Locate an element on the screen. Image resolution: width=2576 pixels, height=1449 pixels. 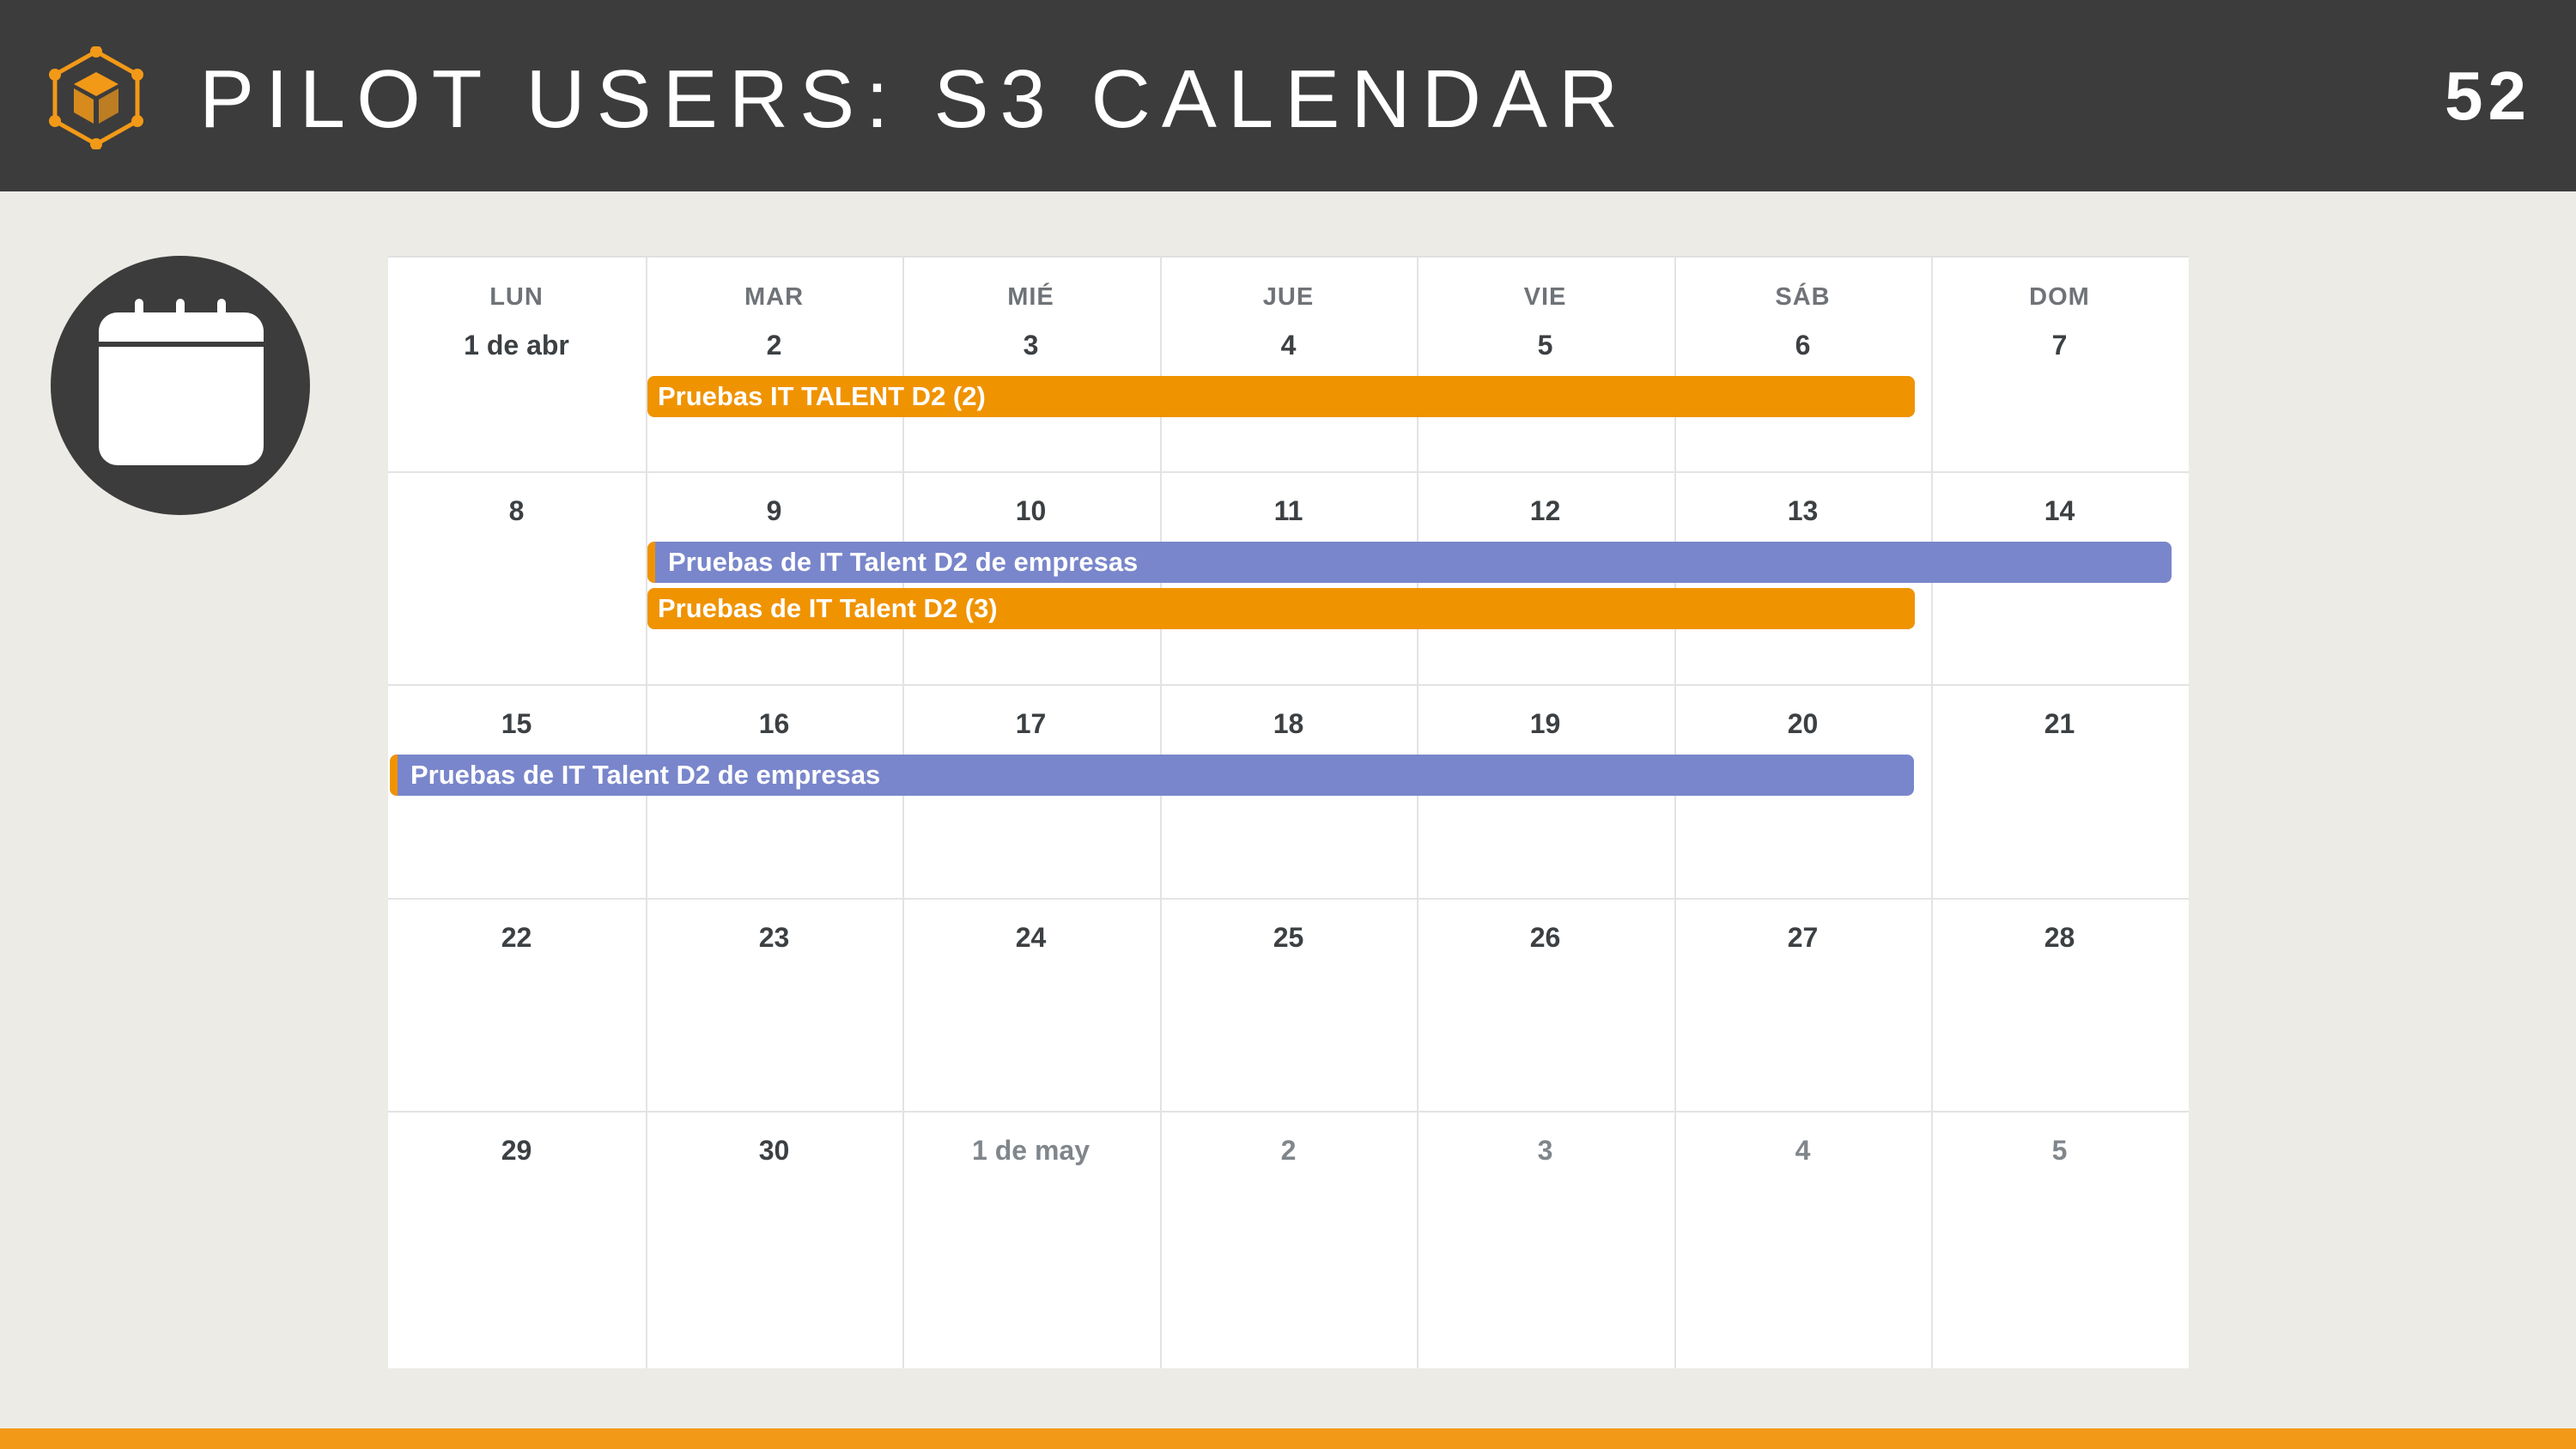
cube-network-icon is located at coordinates (96, 97).